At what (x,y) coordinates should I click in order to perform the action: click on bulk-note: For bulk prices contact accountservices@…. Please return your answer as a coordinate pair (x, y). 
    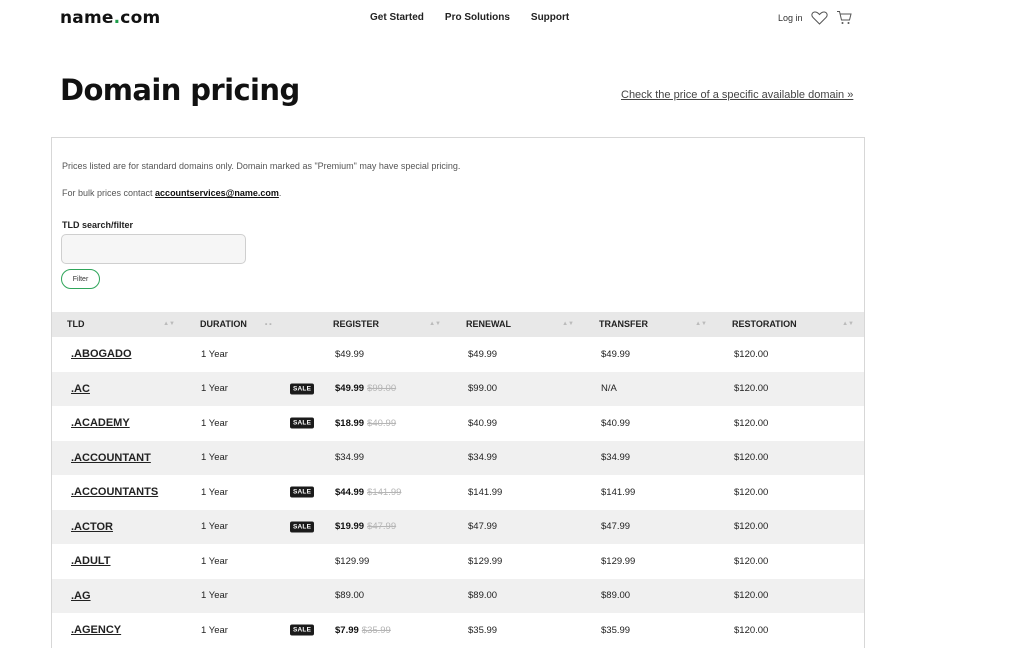
    Looking at the image, I should click on (171, 193).